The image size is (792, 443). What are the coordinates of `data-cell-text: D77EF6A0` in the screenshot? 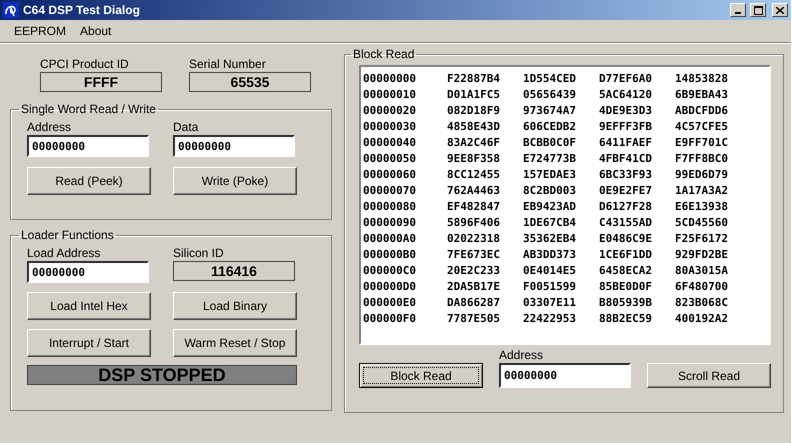 It's located at (626, 78).